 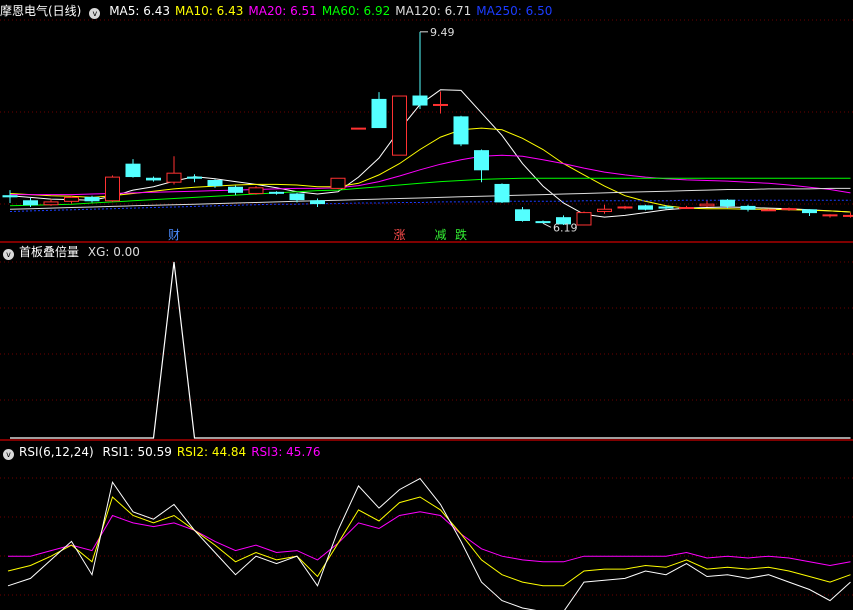 I want to click on legend-xg-value: XG: 0.00, so click(x=113, y=252).